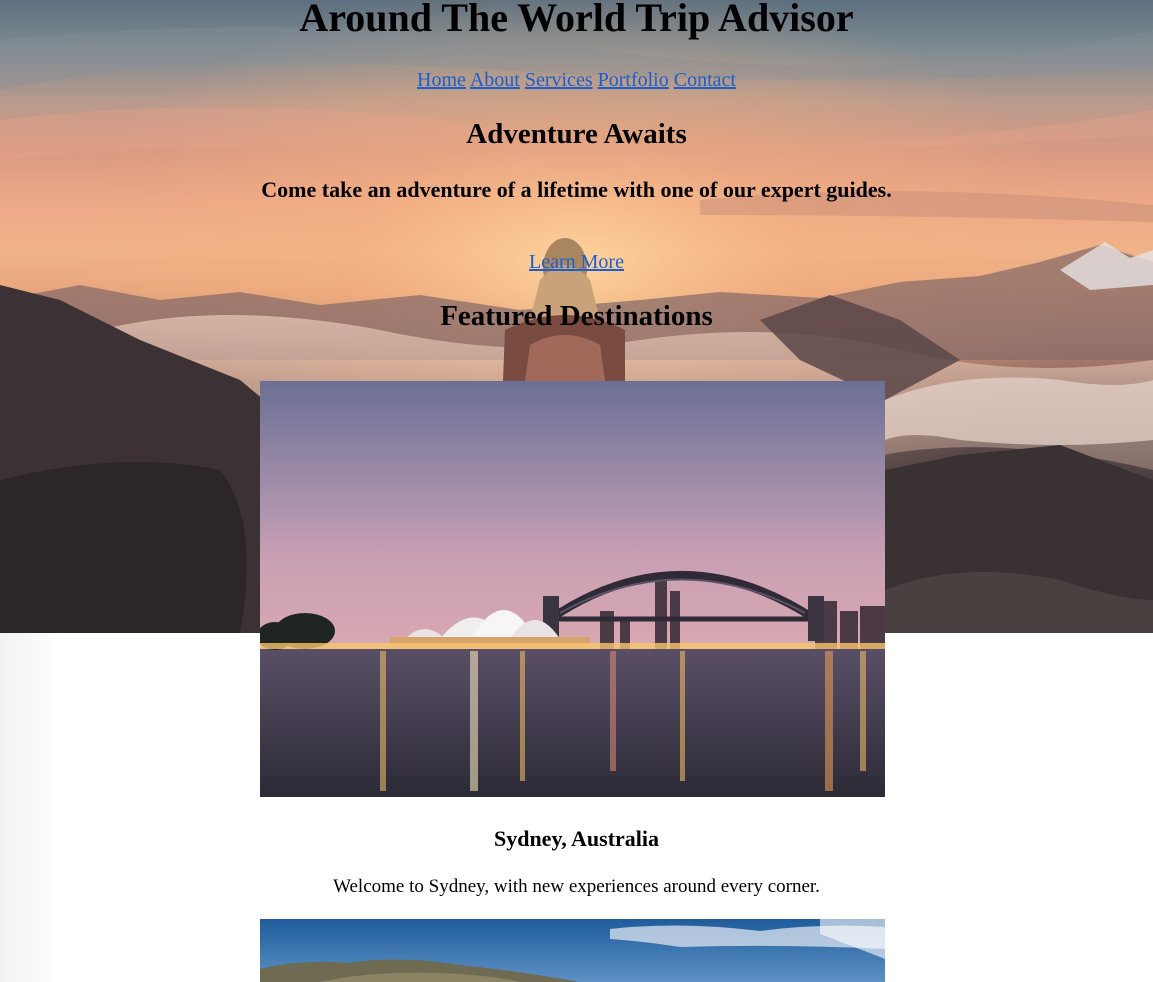  I want to click on destination-title: Sydney, Australia, so click(576, 838).